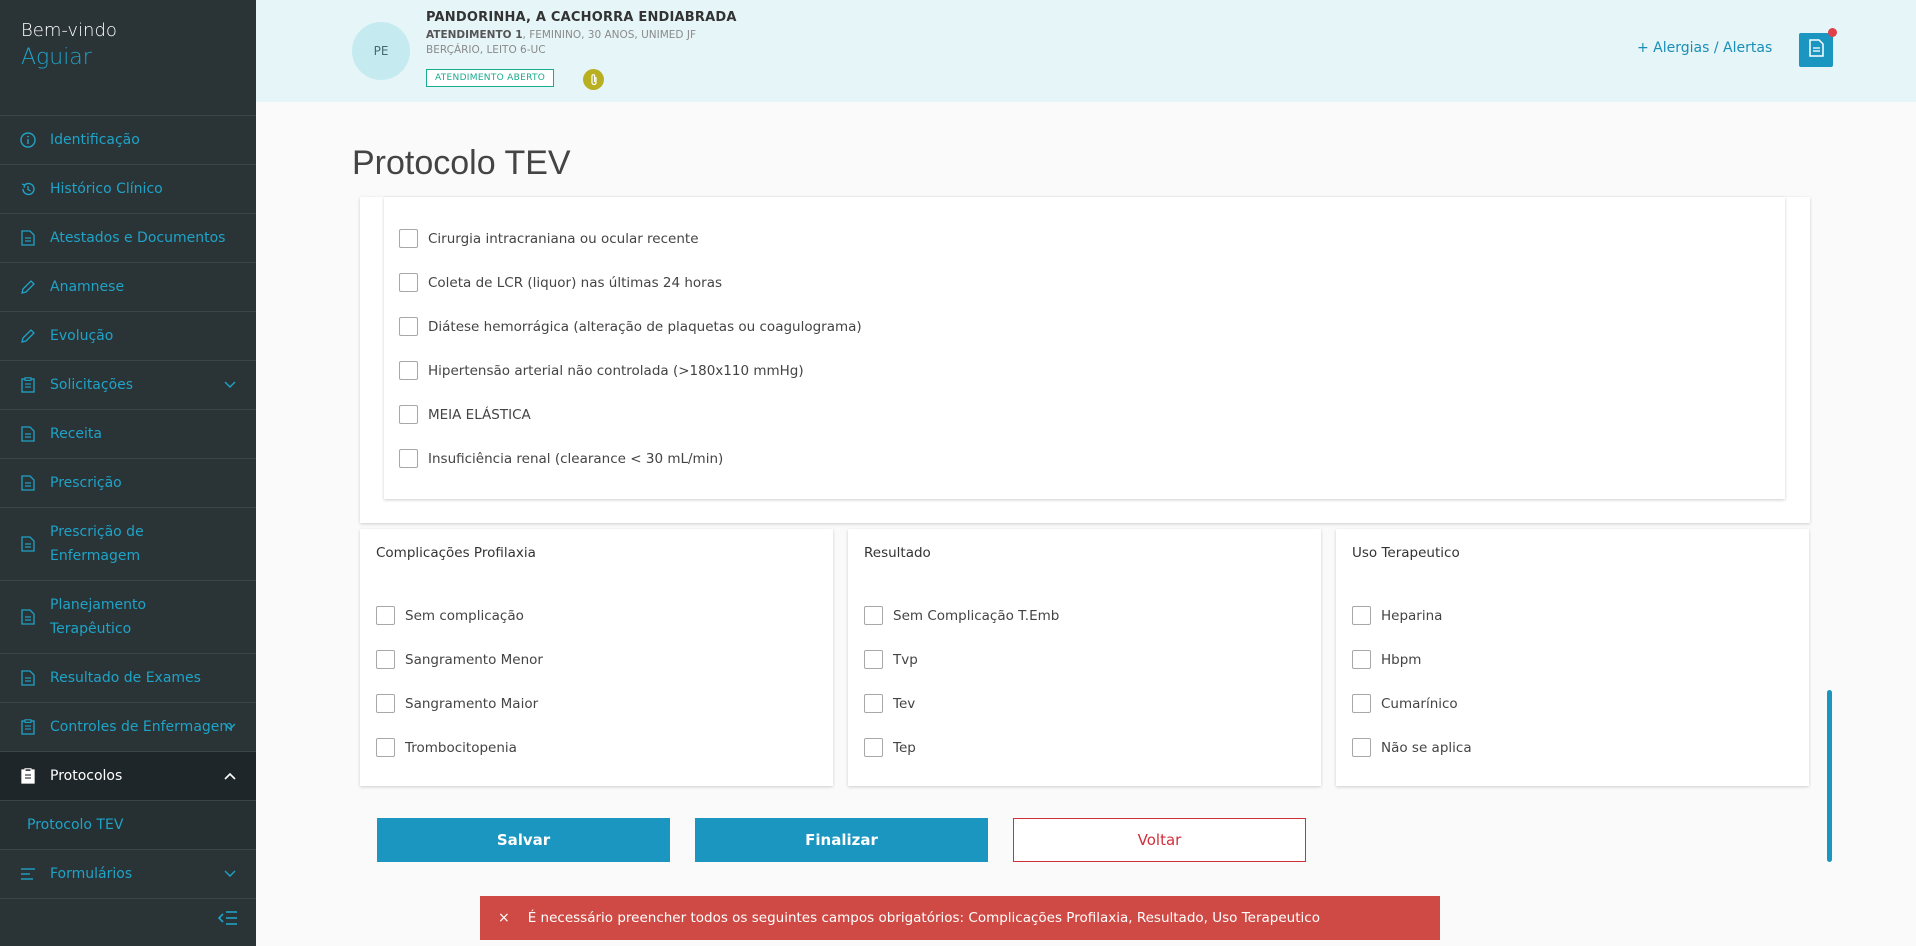 The height and width of the screenshot is (946, 1916). What do you see at coordinates (450, 615) in the screenshot?
I see `checkbox-row: Sem complicação` at bounding box center [450, 615].